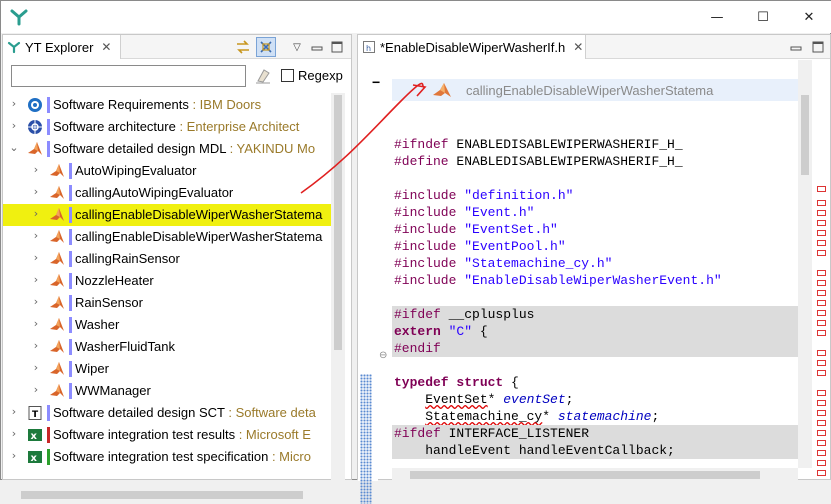 This screenshot has height=504, width=831. I want to click on tree-child-item: › Wiper, so click(167, 369).